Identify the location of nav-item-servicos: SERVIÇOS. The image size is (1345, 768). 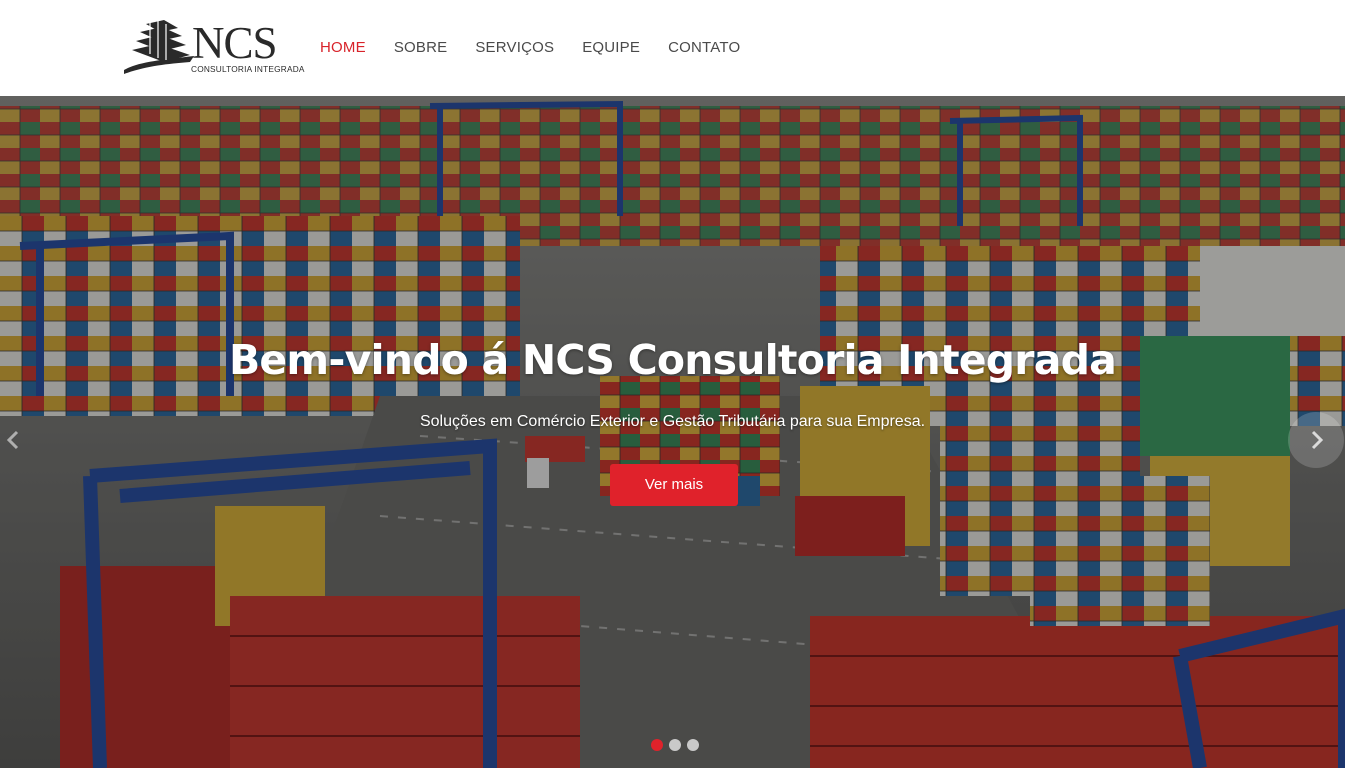
(514, 48).